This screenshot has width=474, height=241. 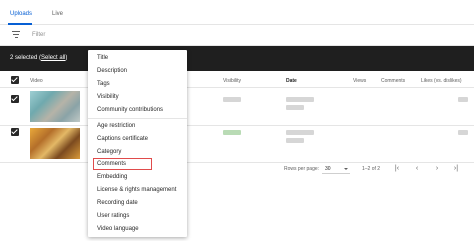 What do you see at coordinates (456, 169) in the screenshot?
I see `last-page-icon: ›|` at bounding box center [456, 169].